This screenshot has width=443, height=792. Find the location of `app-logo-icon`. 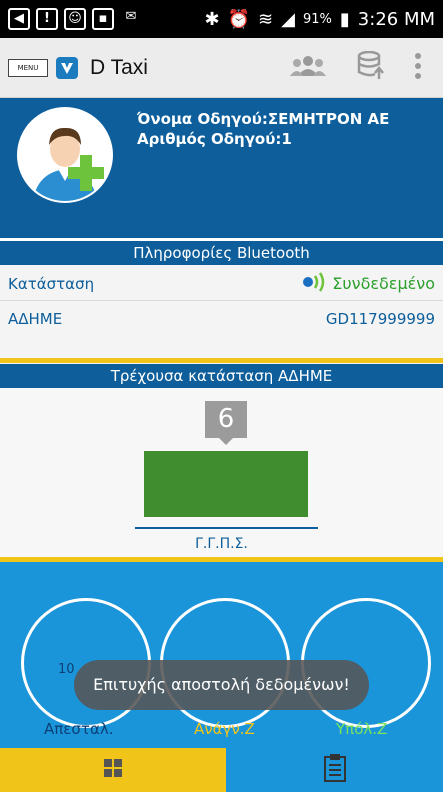

app-logo-icon is located at coordinates (67, 67).